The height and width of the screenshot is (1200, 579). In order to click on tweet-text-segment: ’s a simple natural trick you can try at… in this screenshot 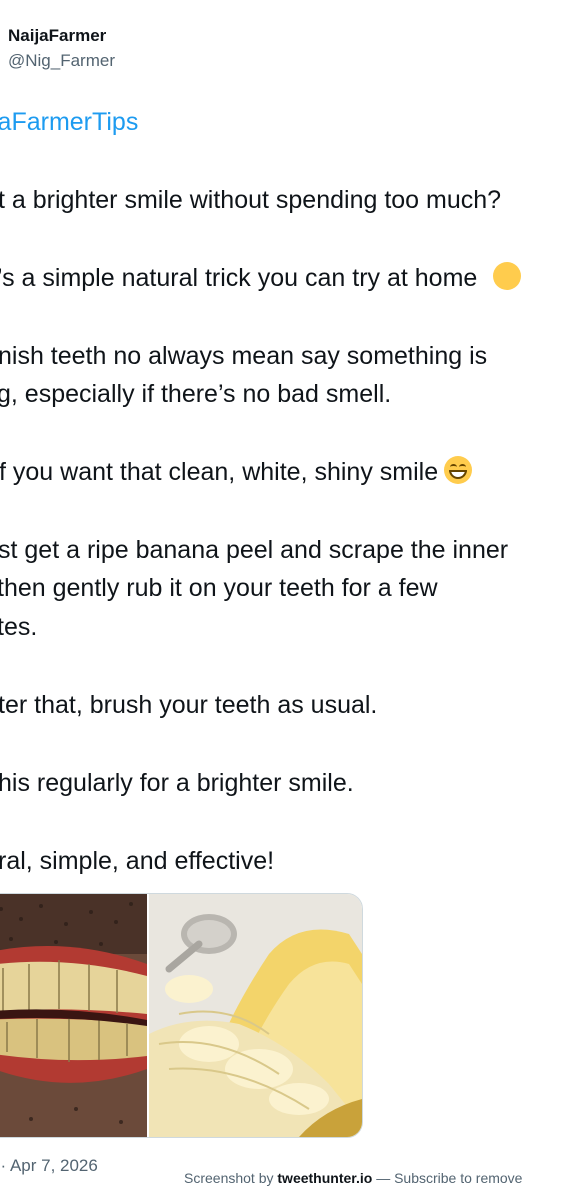, I will do `click(239, 278)`.